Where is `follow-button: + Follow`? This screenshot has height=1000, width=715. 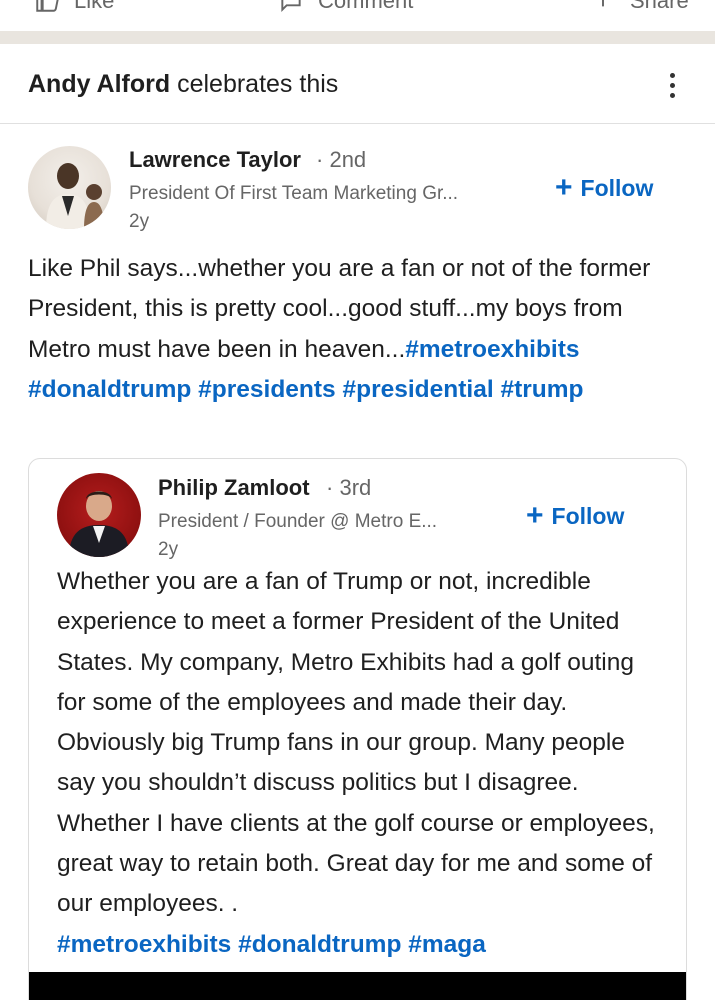 follow-button: + Follow is located at coordinates (604, 188).